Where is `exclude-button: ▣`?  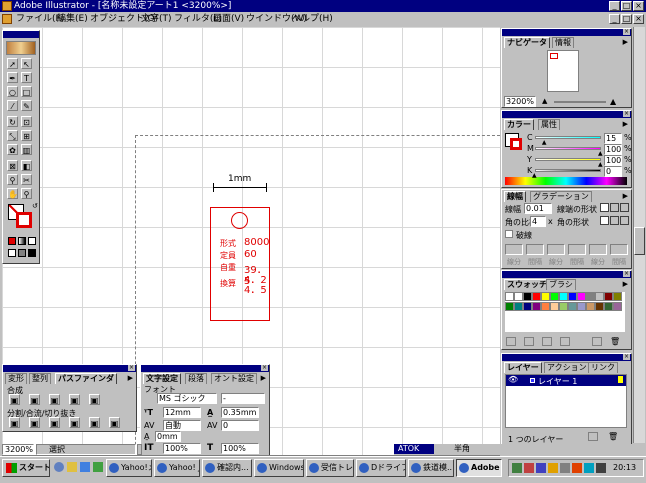
exclude-button: ▣ is located at coordinates (54, 399).